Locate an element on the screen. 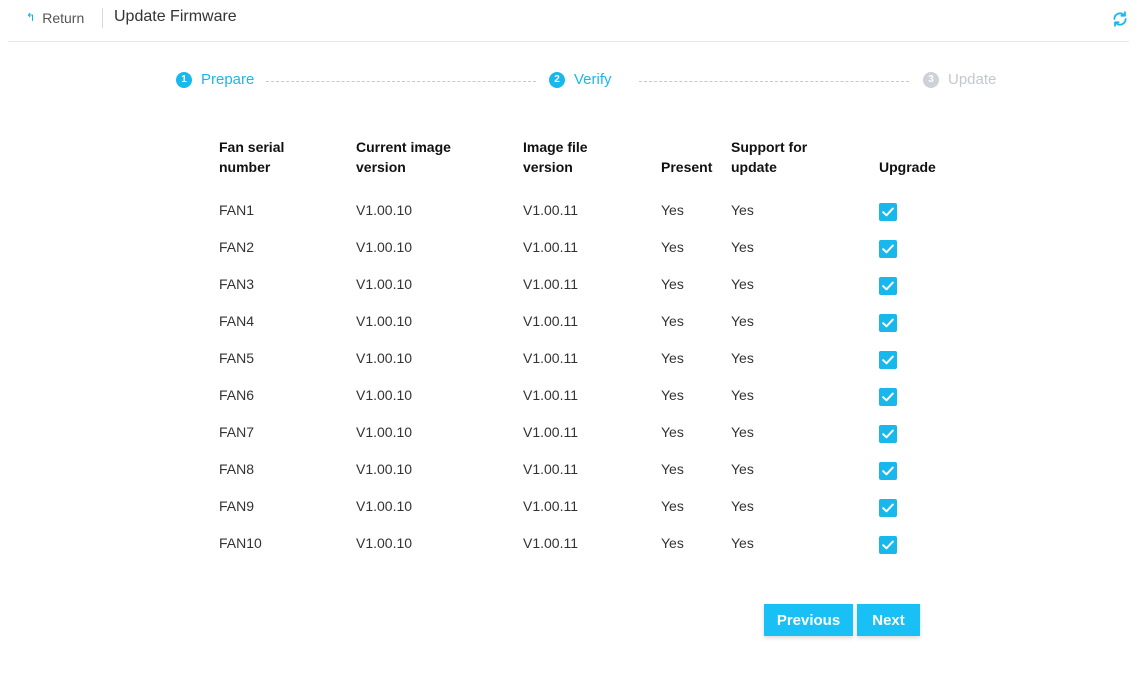 This screenshot has height=674, width=1137. table-row: FAN9 V1.00.10 V1.00.11 Yes Yes is located at coordinates (589, 505).